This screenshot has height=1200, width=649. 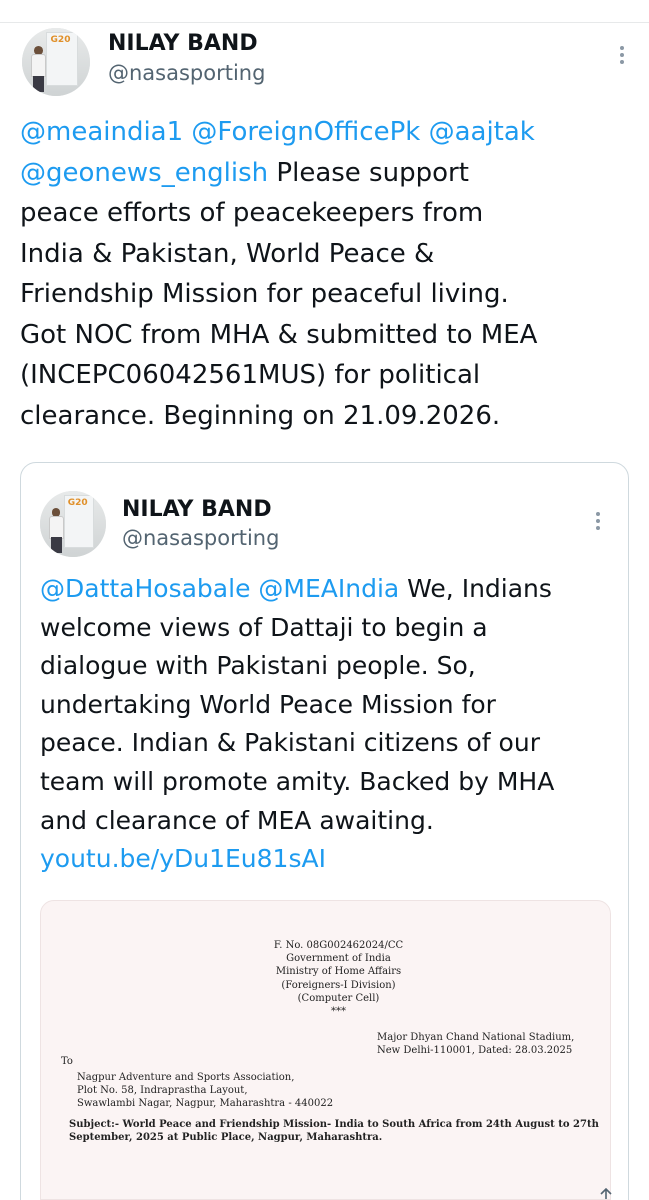 What do you see at coordinates (258, 666) in the screenshot?
I see `text-segment: dialogue with Pakistani people. So,` at bounding box center [258, 666].